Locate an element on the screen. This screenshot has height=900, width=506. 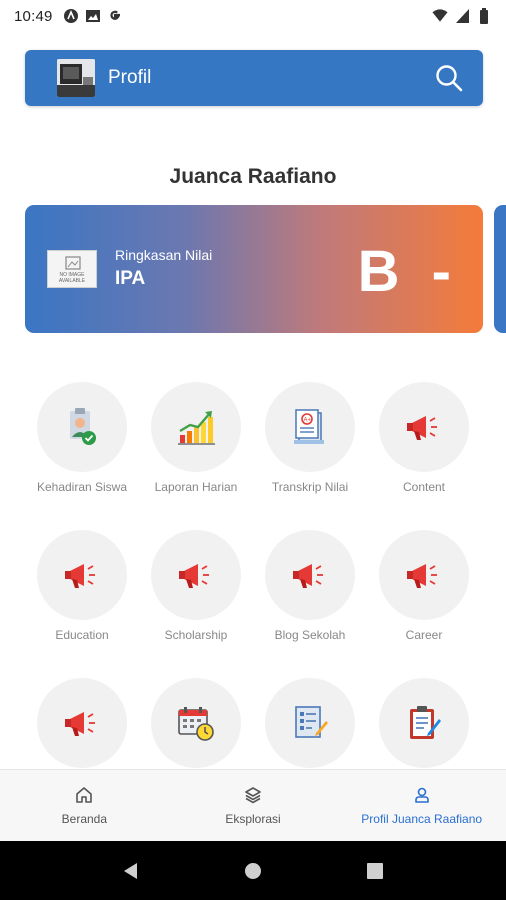
nav-item-eksplorasi: Eksplorasi is located at coordinates (253, 805).